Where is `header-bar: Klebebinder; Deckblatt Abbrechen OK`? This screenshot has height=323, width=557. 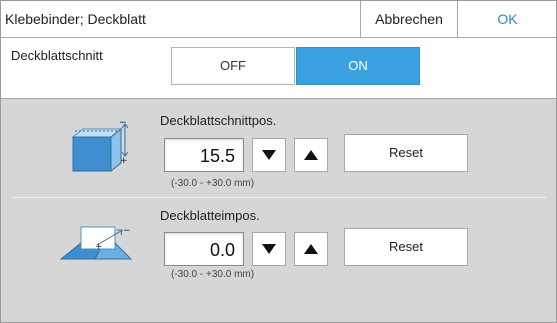 header-bar: Klebebinder; Deckblatt Abbrechen OK is located at coordinates (278, 19).